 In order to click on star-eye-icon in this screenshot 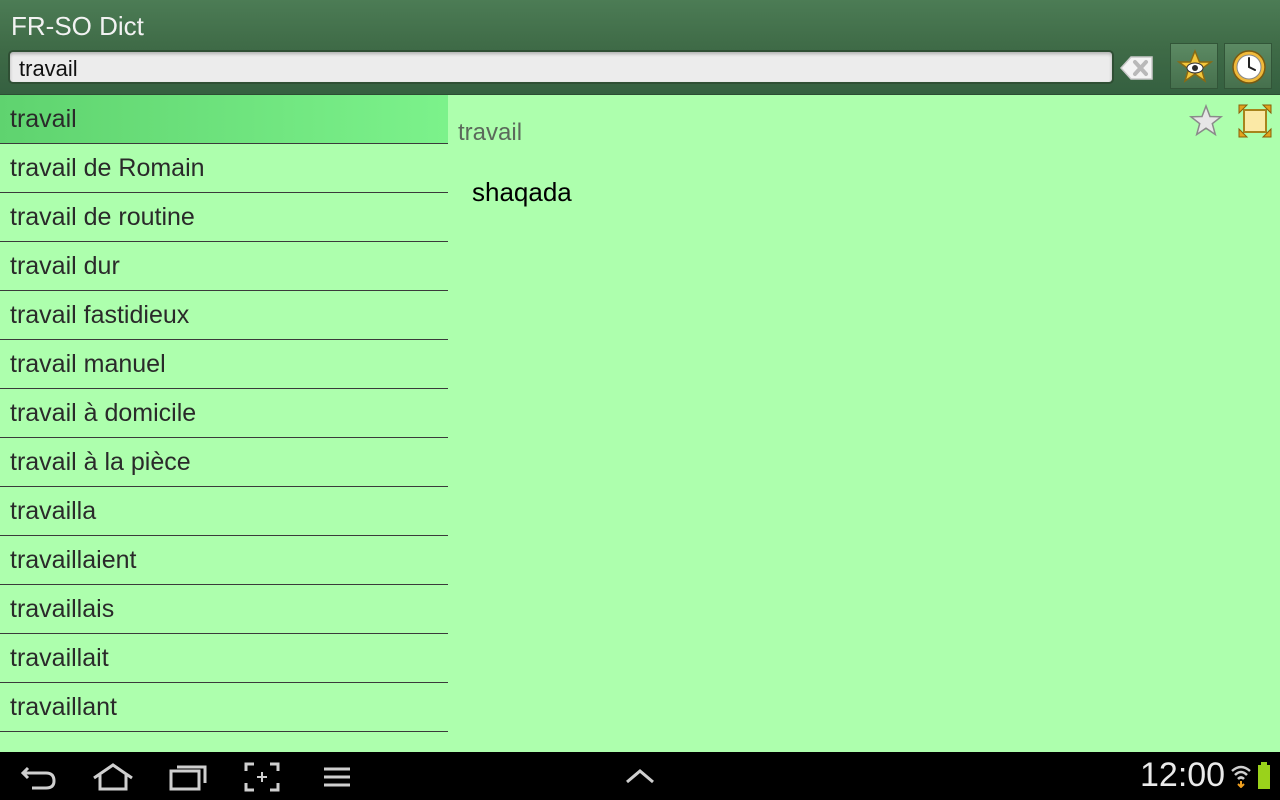, I will do `click(1195, 66)`.